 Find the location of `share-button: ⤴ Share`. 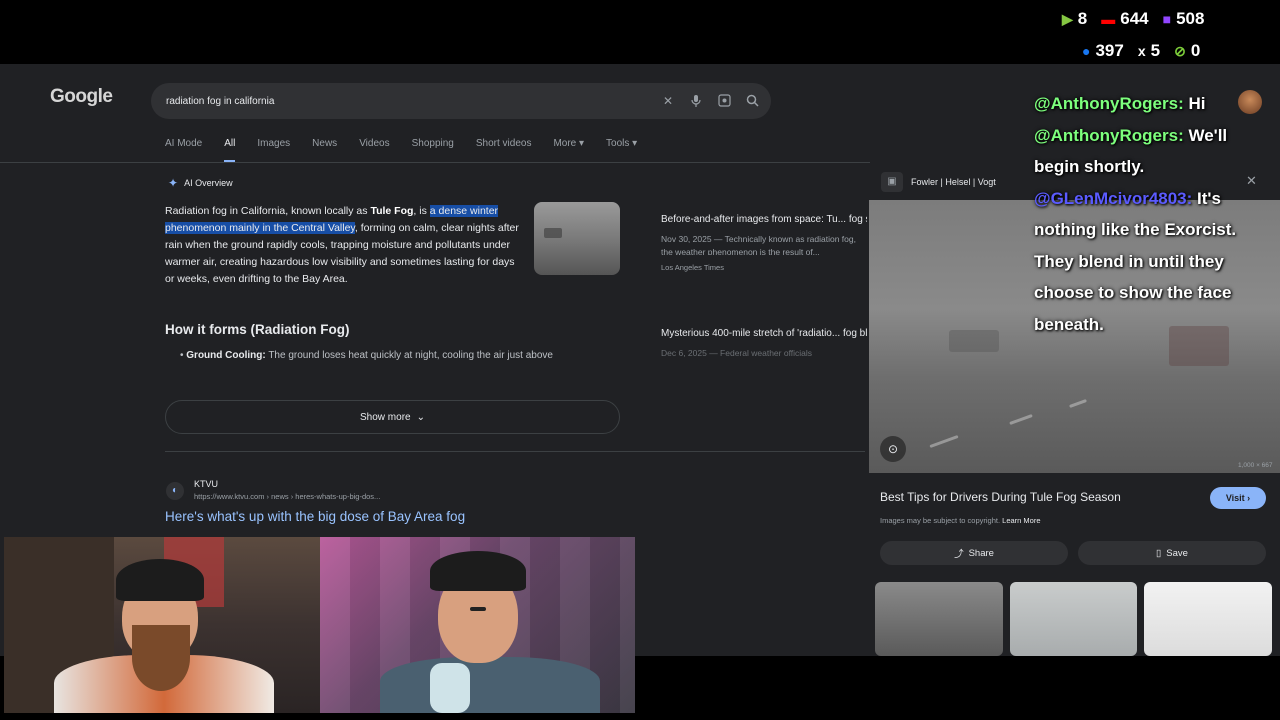

share-button: ⤴ Share is located at coordinates (974, 553).